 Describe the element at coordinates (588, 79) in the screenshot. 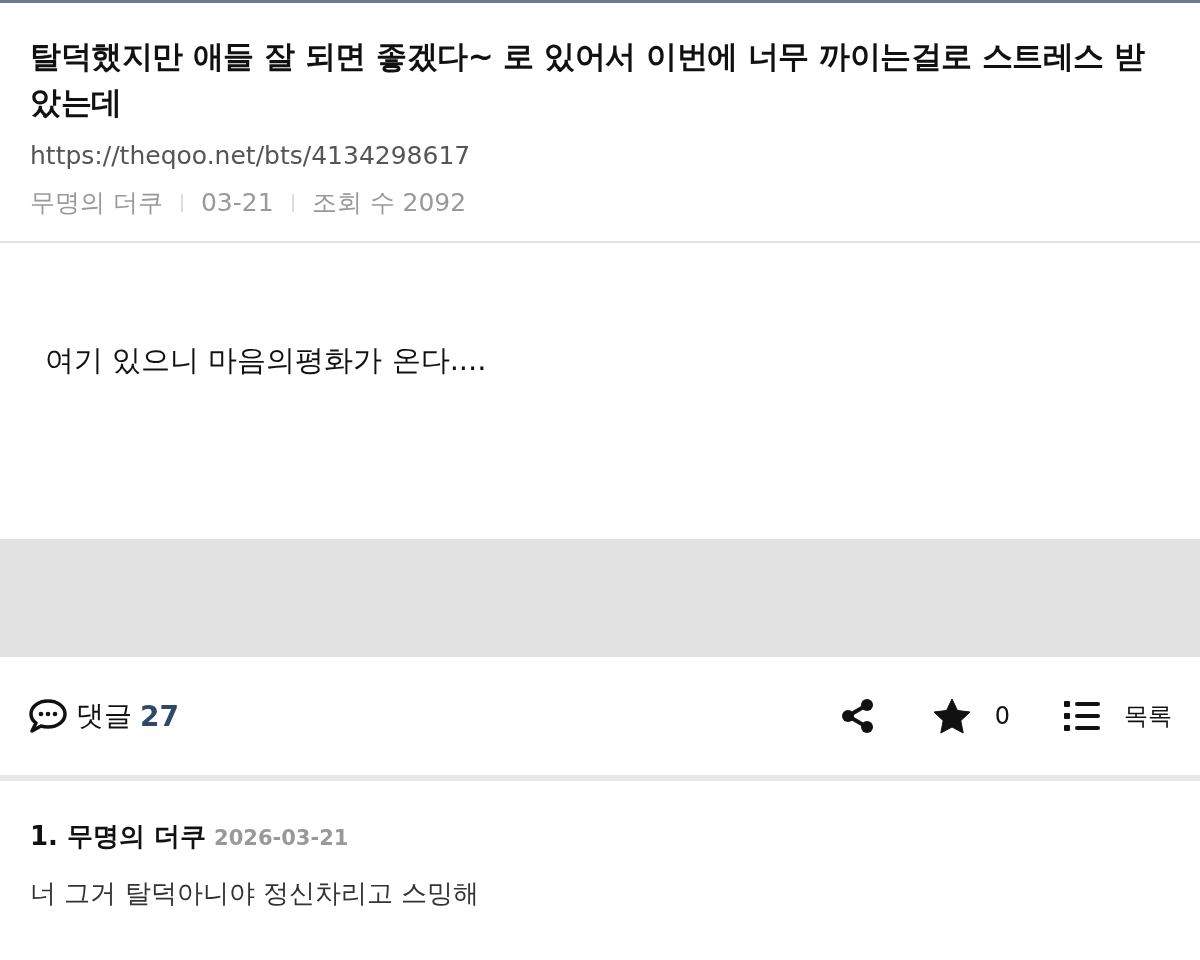

I see `post-title: 탈덕했지만 애들 잘 되면 좋겠다~ 로 있어서 이번에 너무 까이는걸로 스트레스 받았는데` at that location.